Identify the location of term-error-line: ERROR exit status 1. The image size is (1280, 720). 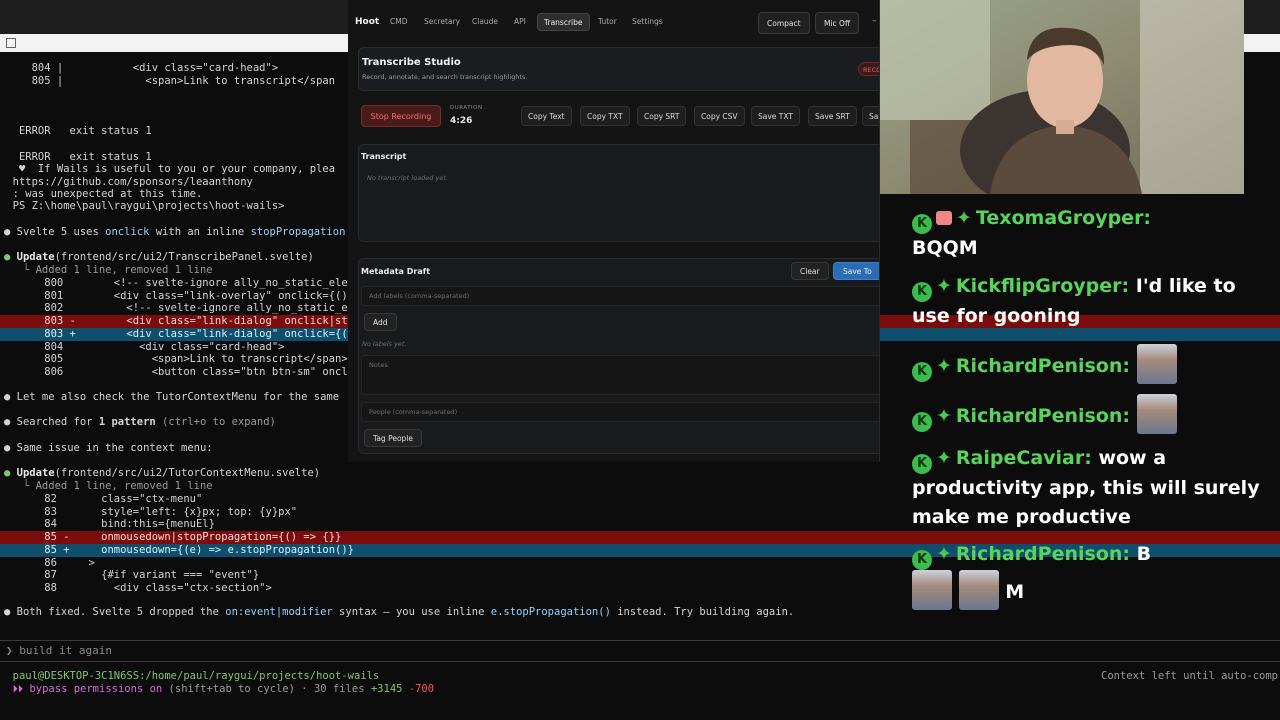
(76, 131).